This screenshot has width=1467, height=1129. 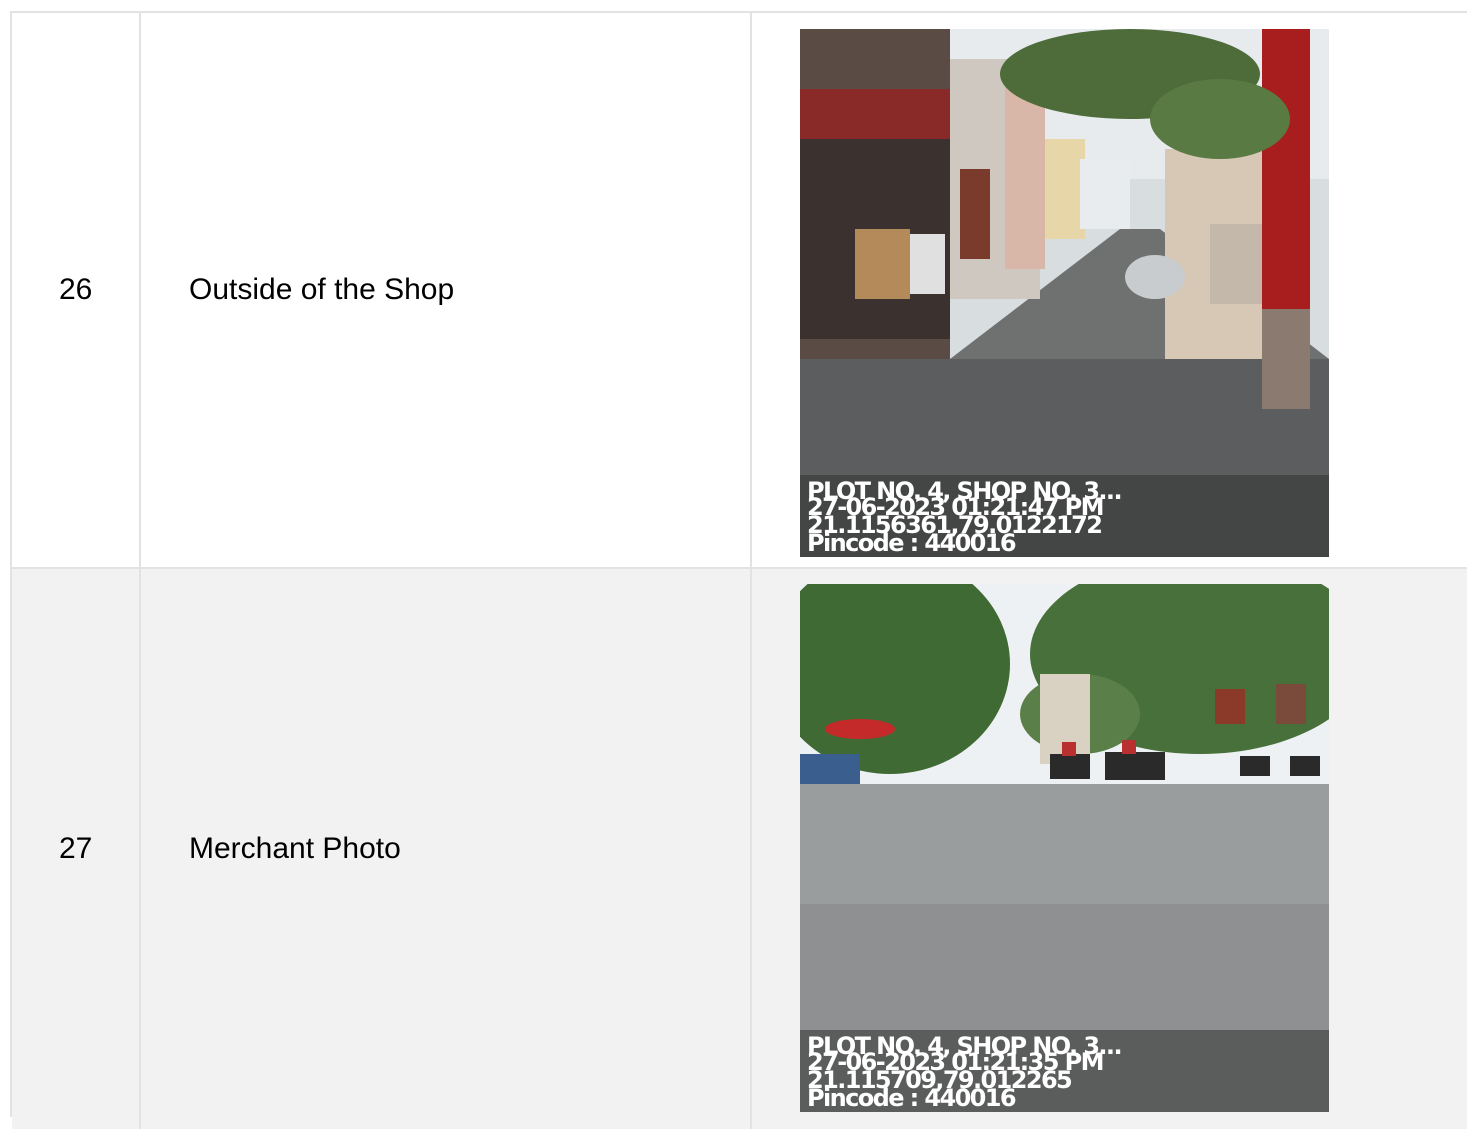 I want to click on row-number-cell: 27, so click(x=76, y=849).